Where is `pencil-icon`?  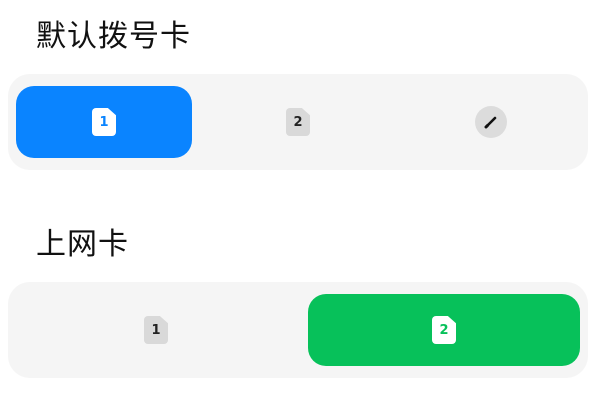 pencil-icon is located at coordinates (491, 122).